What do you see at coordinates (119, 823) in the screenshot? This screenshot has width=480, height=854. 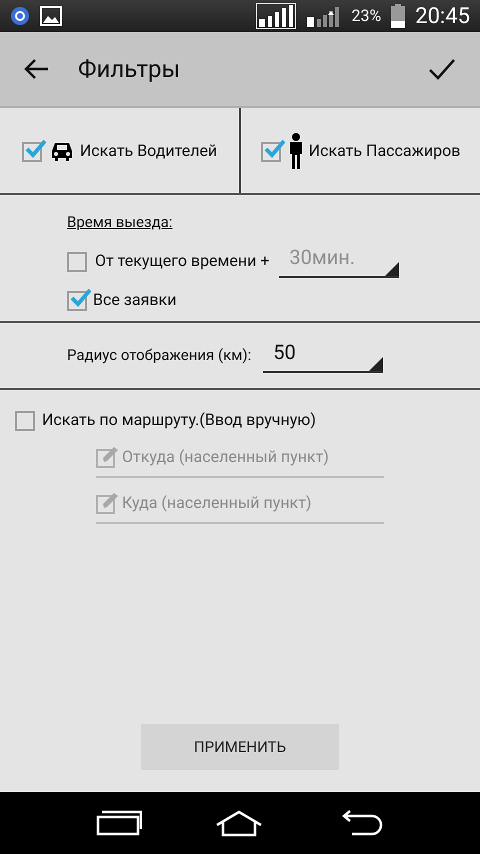 I see `recent-apps-icon` at bounding box center [119, 823].